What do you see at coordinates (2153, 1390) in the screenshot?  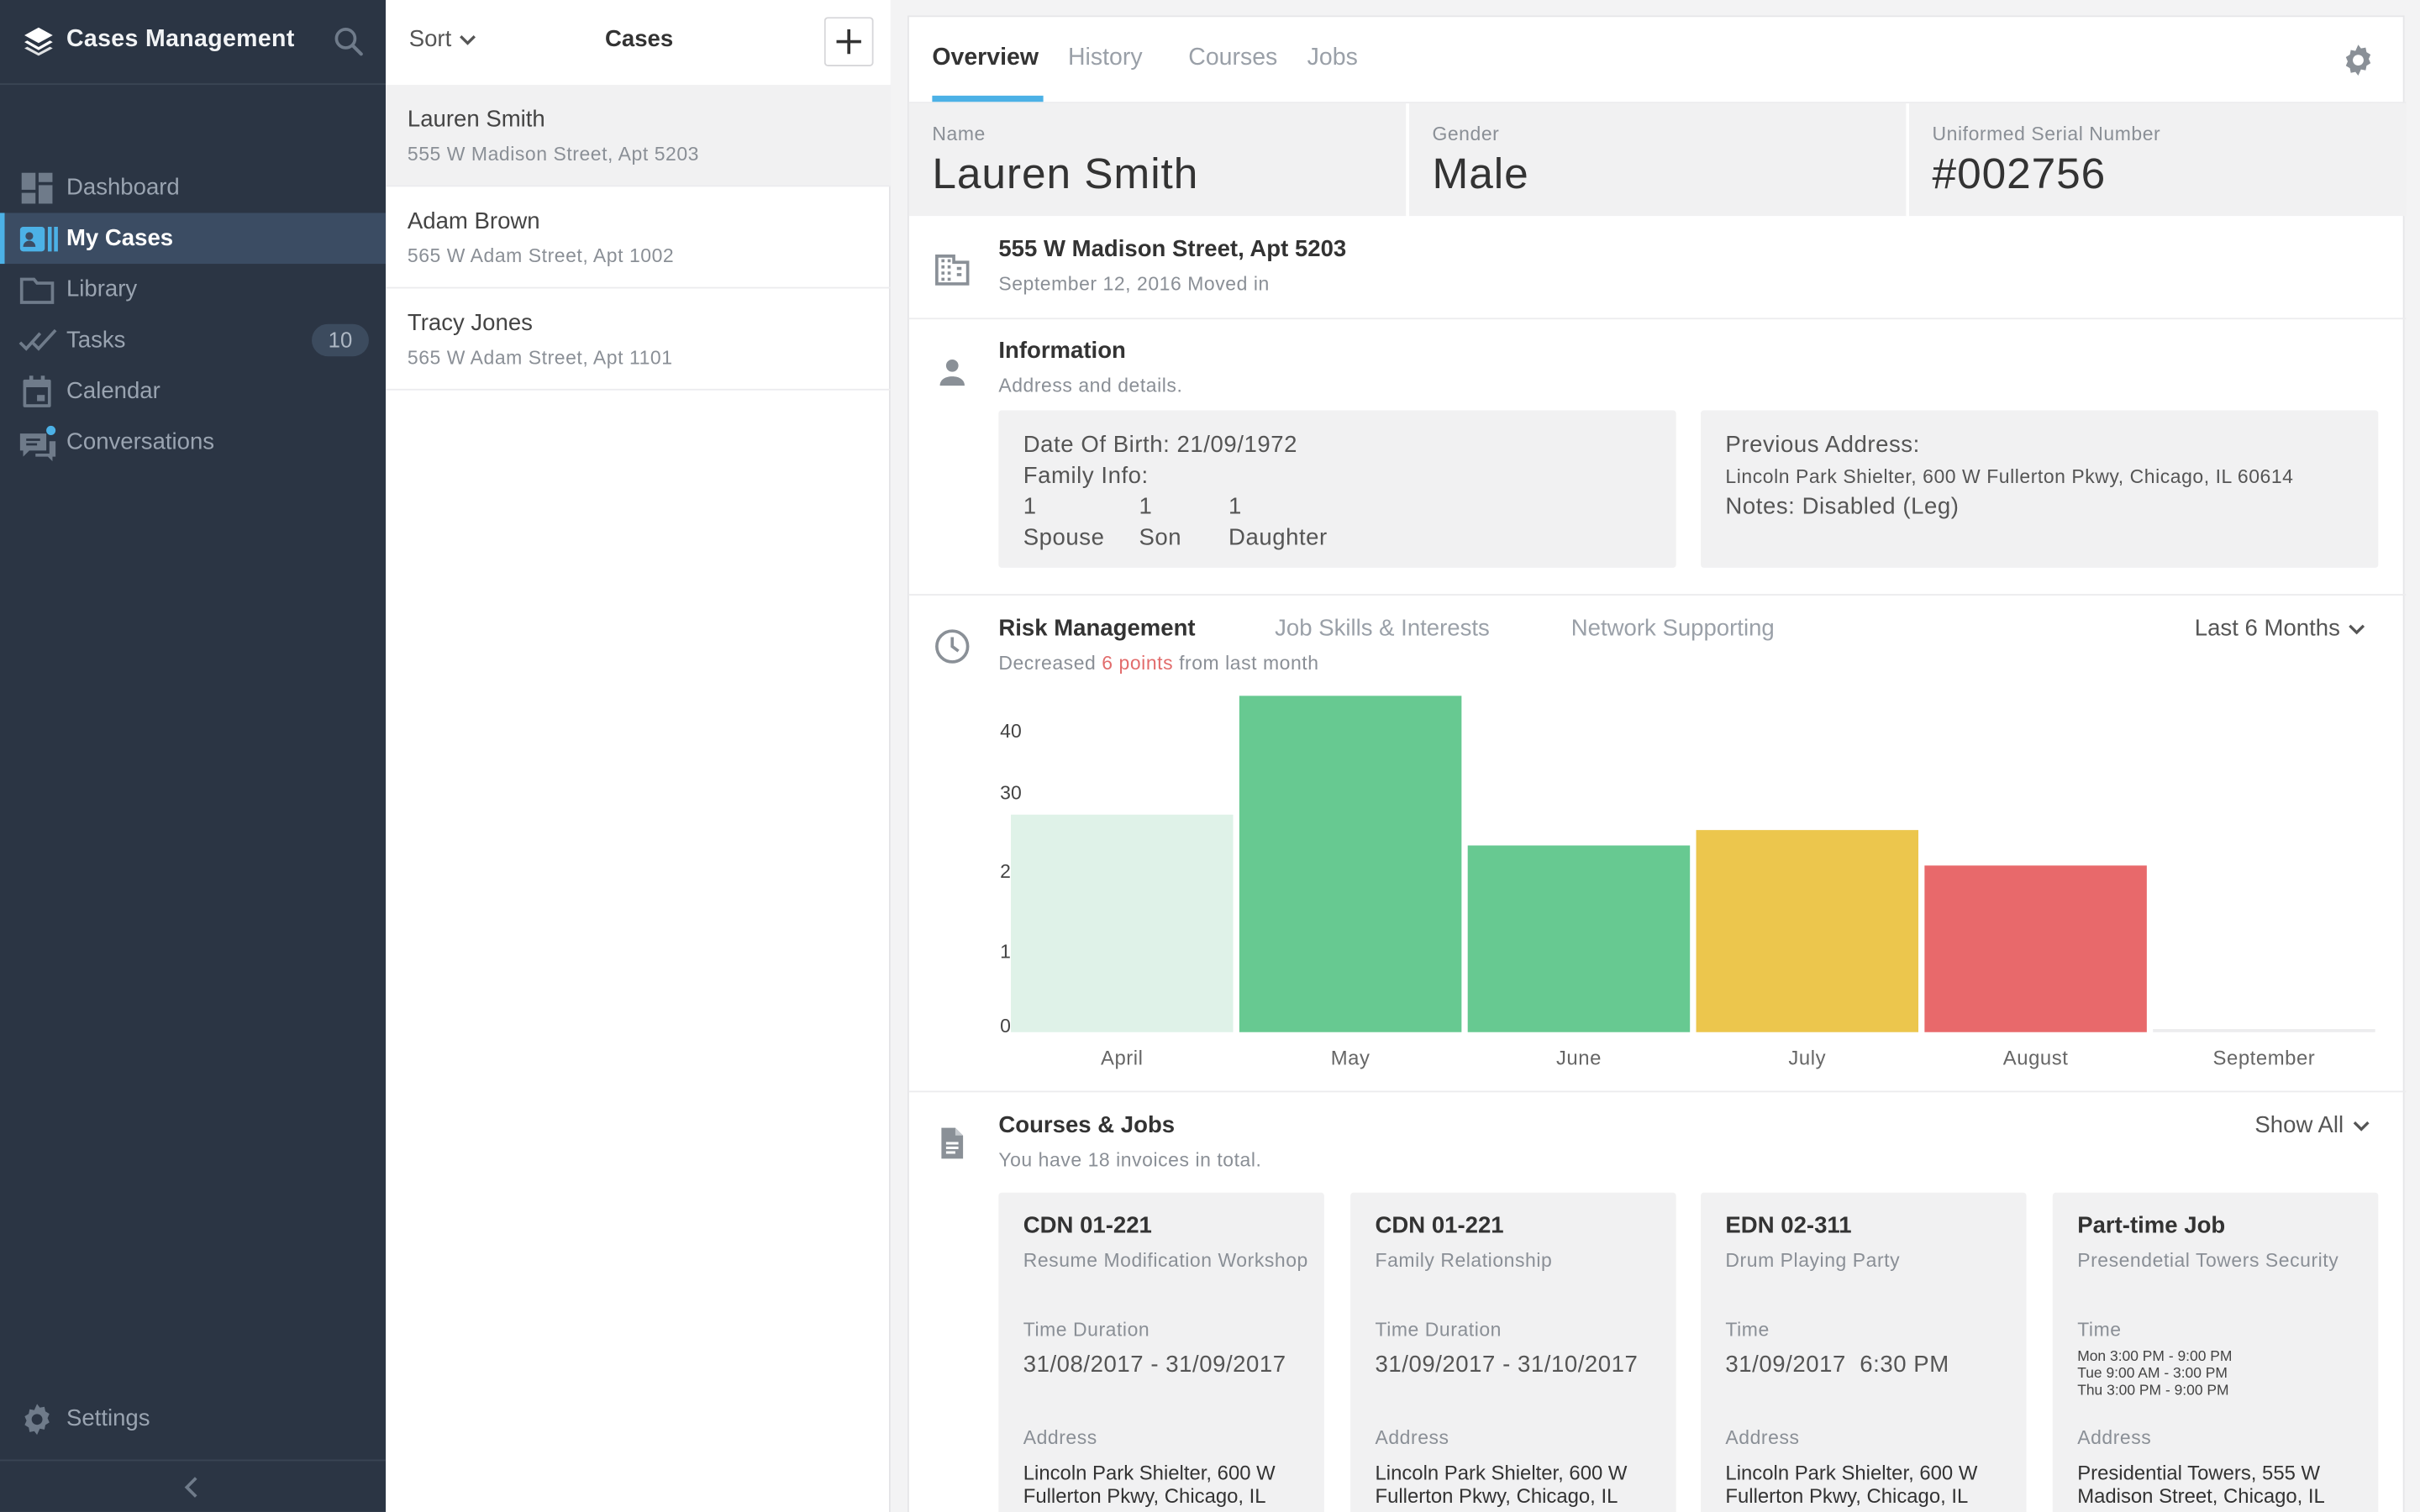 I see `schedule-line: Thu 3:00 PM - 9:00 PM` at bounding box center [2153, 1390].